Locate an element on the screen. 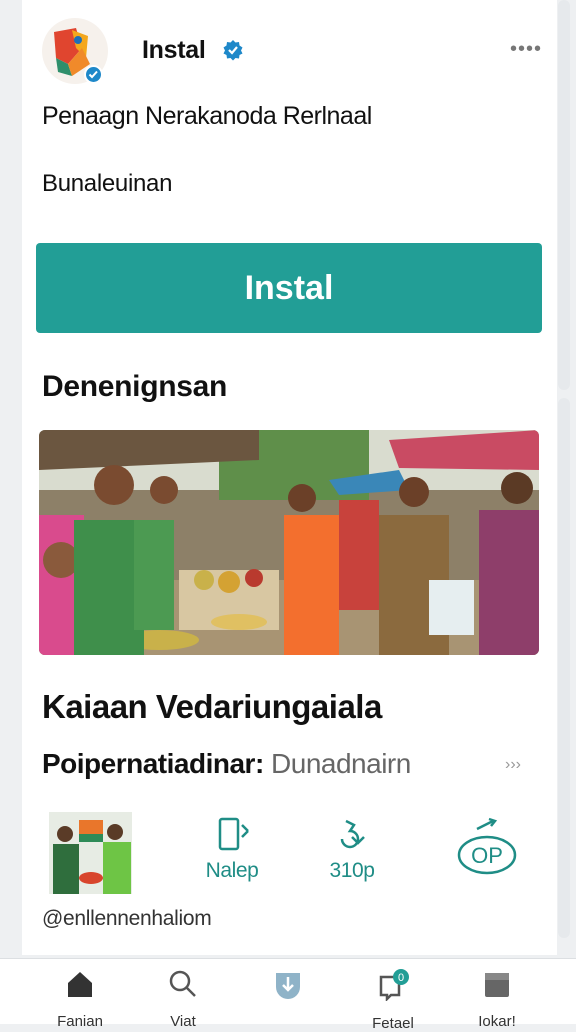  nav-item-updates is located at coordinates (288, 992).